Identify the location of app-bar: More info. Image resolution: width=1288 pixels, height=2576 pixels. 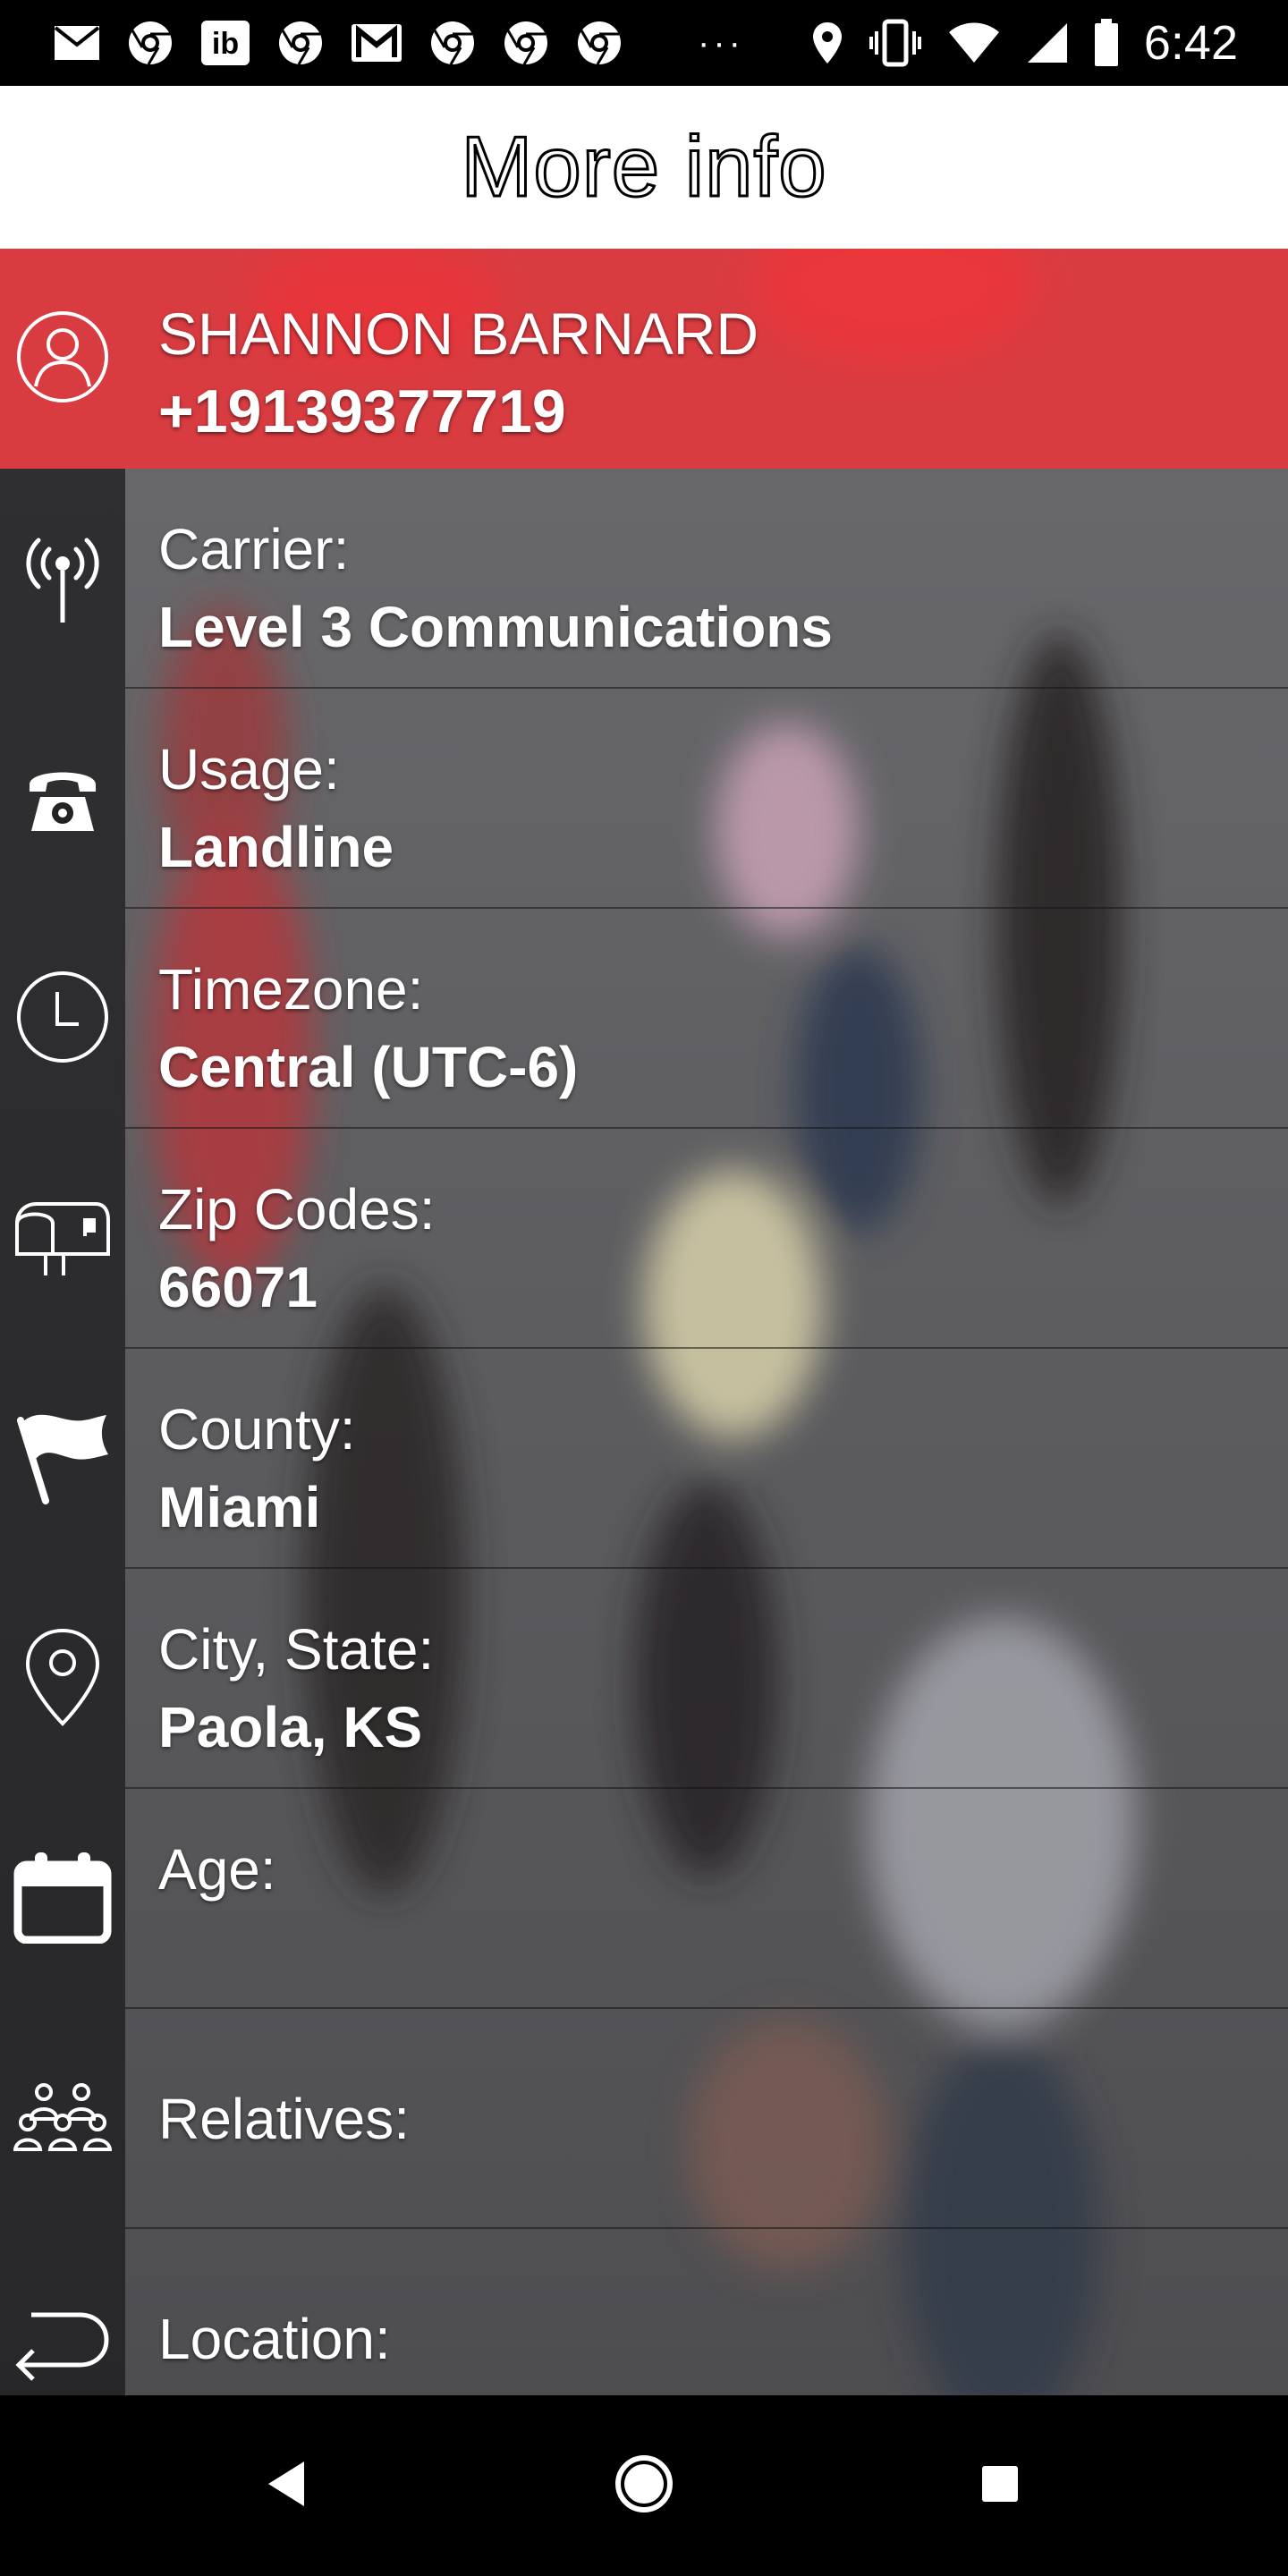
(644, 167).